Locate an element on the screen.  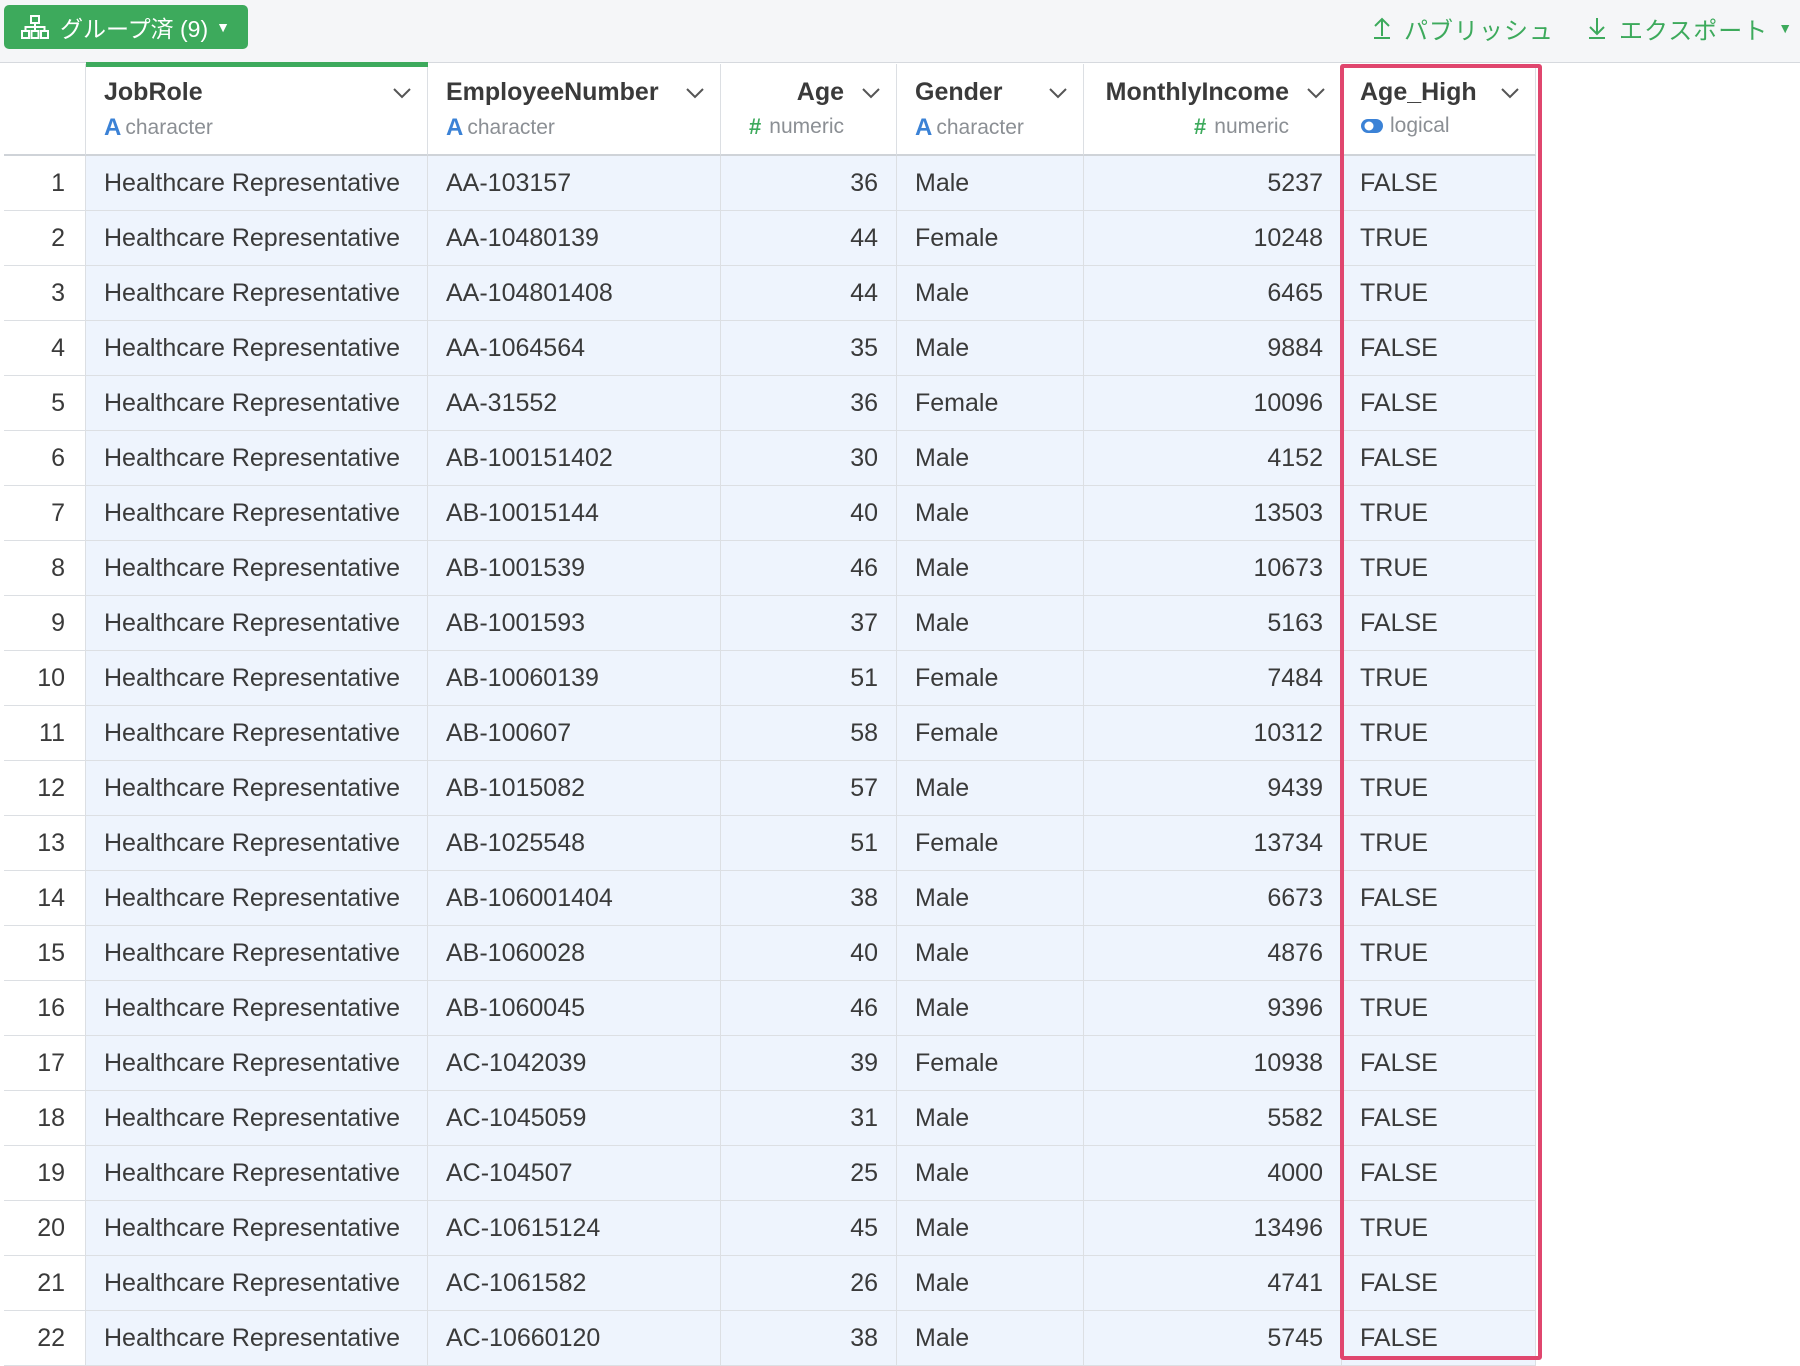
cell-monthlyincome: 5237 is located at coordinates (1213, 183).